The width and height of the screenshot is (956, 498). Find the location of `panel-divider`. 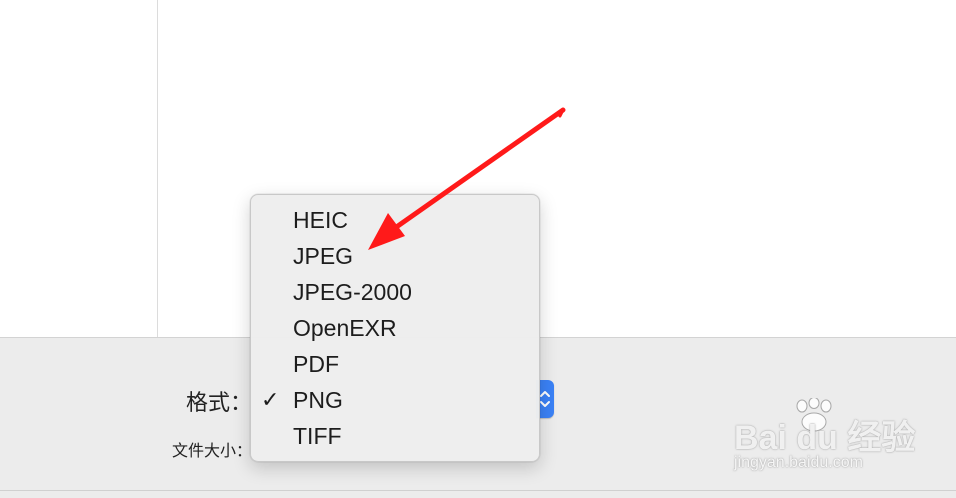

panel-divider is located at coordinates (478, 490).